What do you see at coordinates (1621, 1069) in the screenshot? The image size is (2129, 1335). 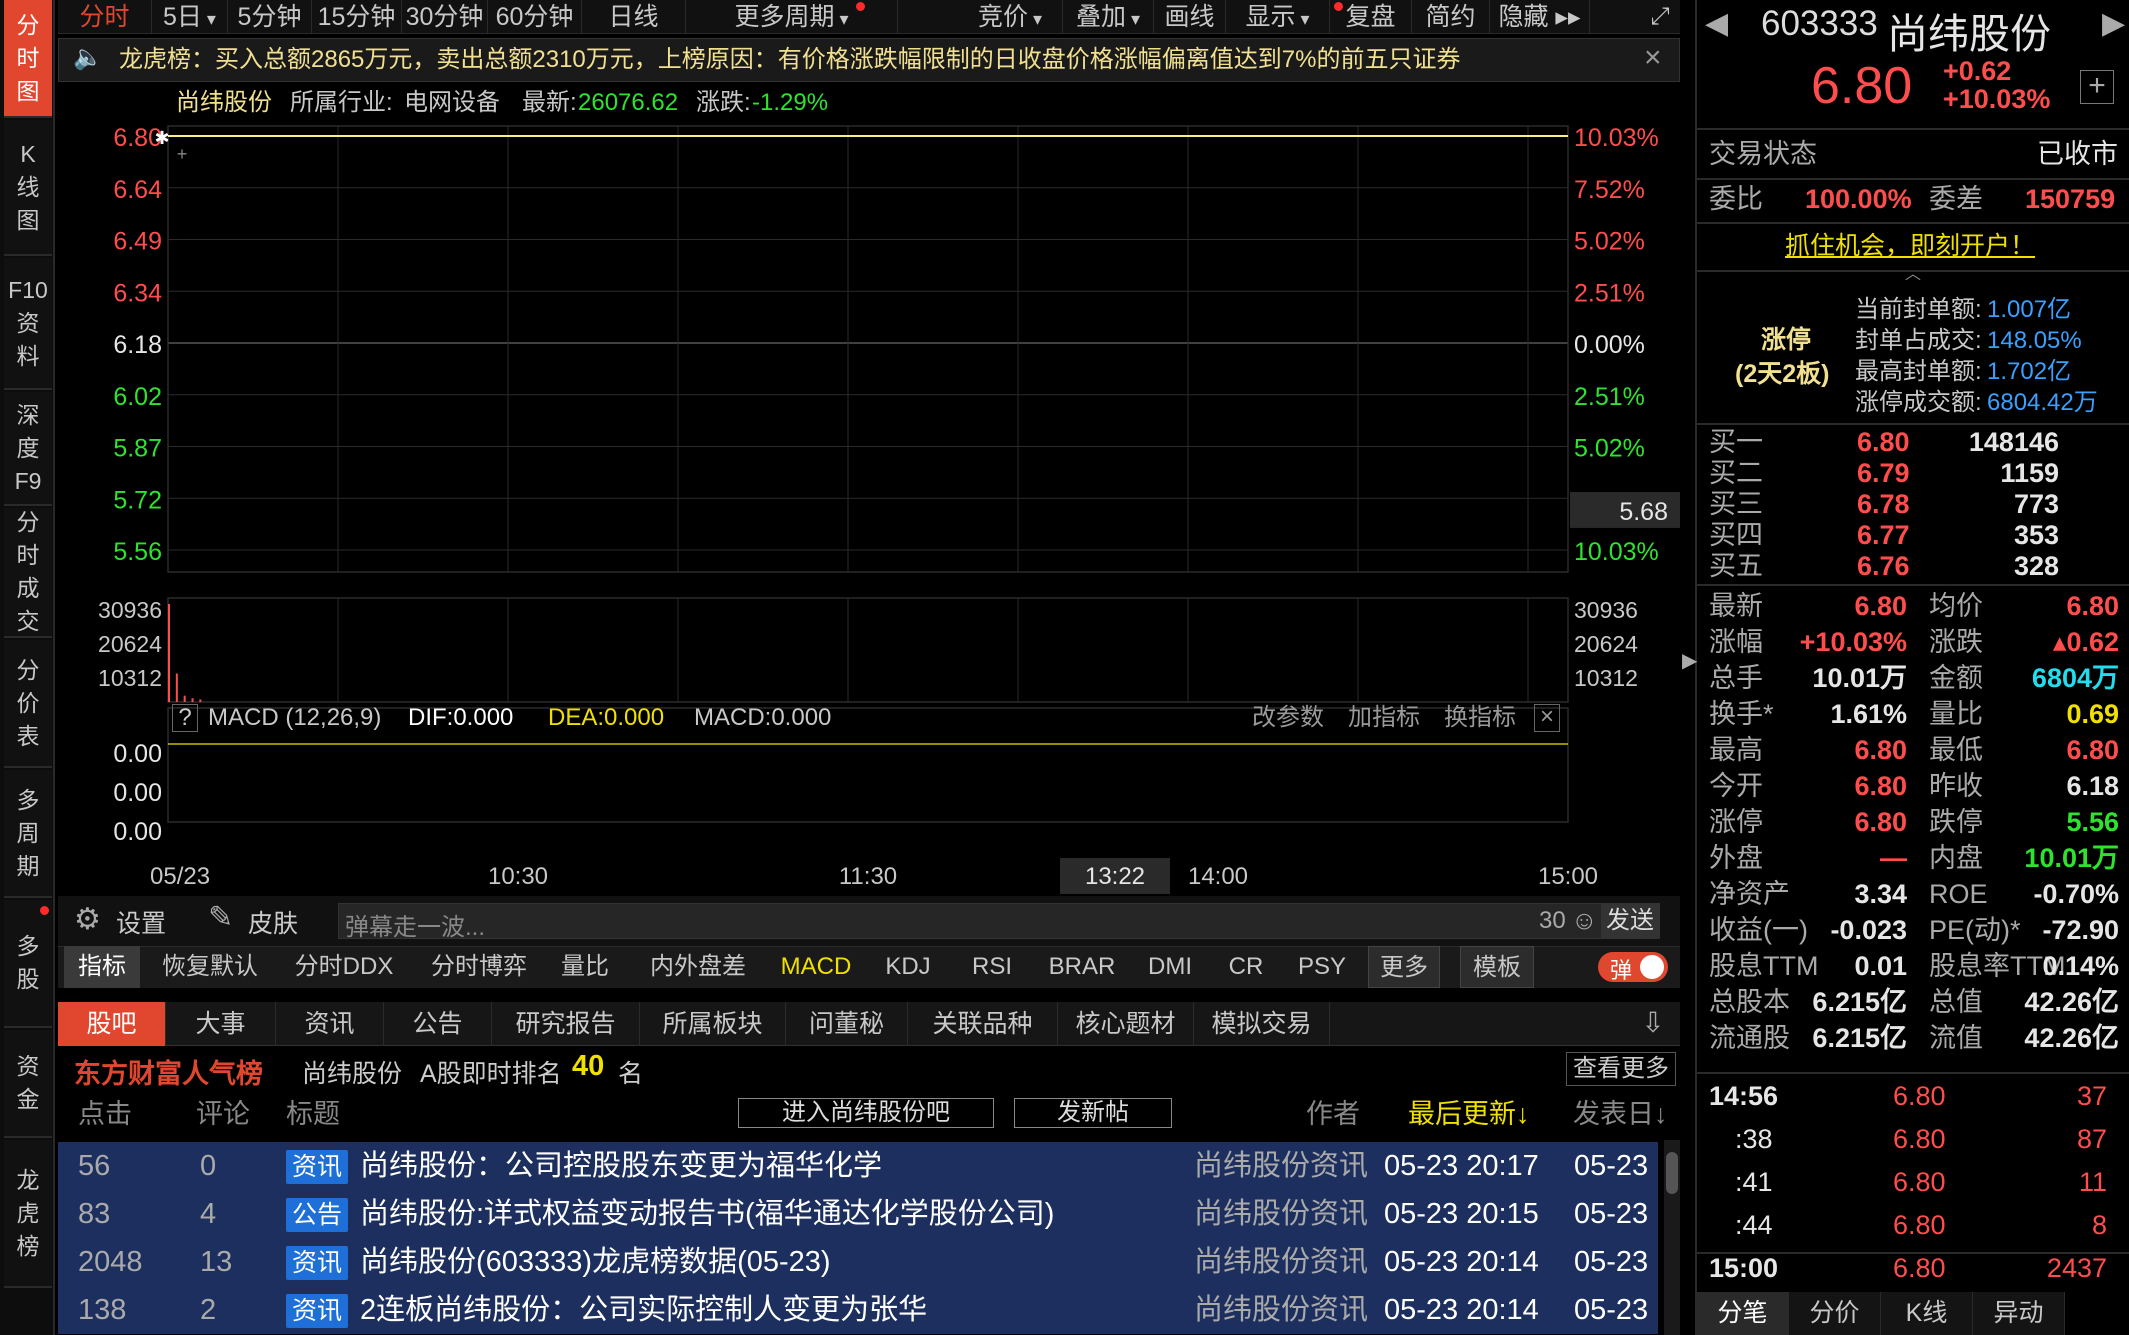 I see `view-more-button: 查看更多` at bounding box center [1621, 1069].